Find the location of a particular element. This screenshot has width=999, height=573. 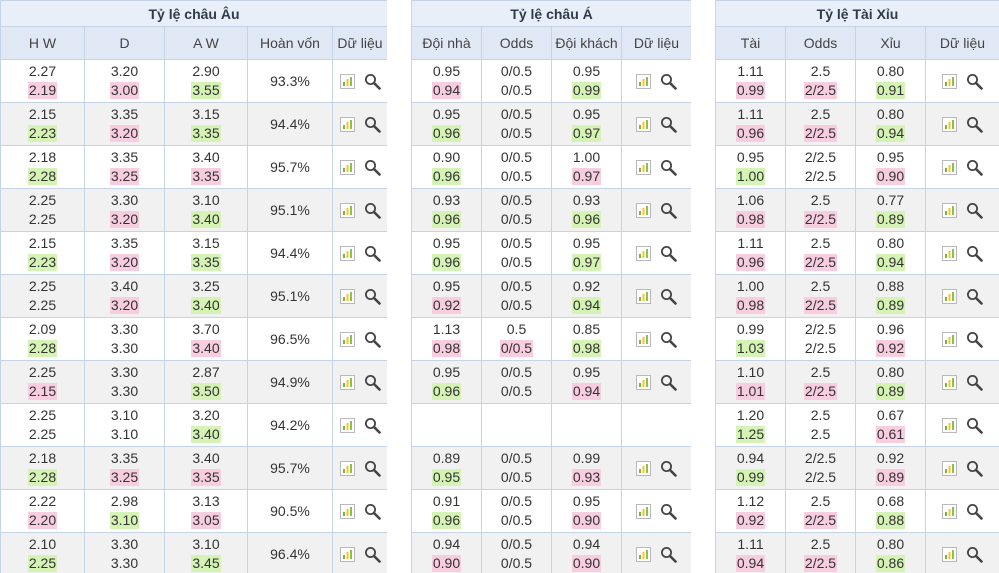

under-odds-cell: 0.80 0.89 is located at coordinates (890, 382).